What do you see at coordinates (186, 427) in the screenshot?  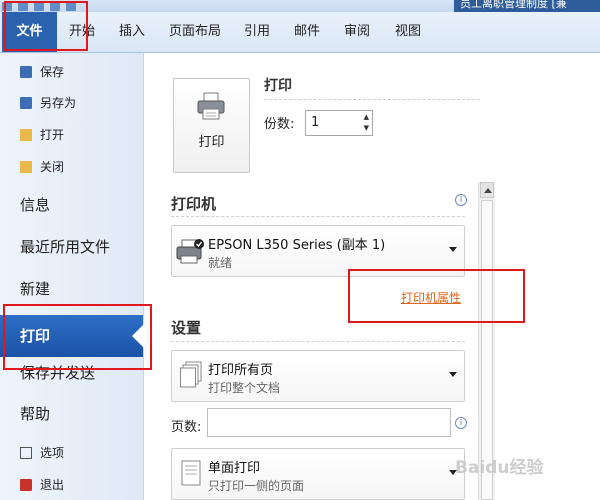 I see `pages-label: 页数:` at bounding box center [186, 427].